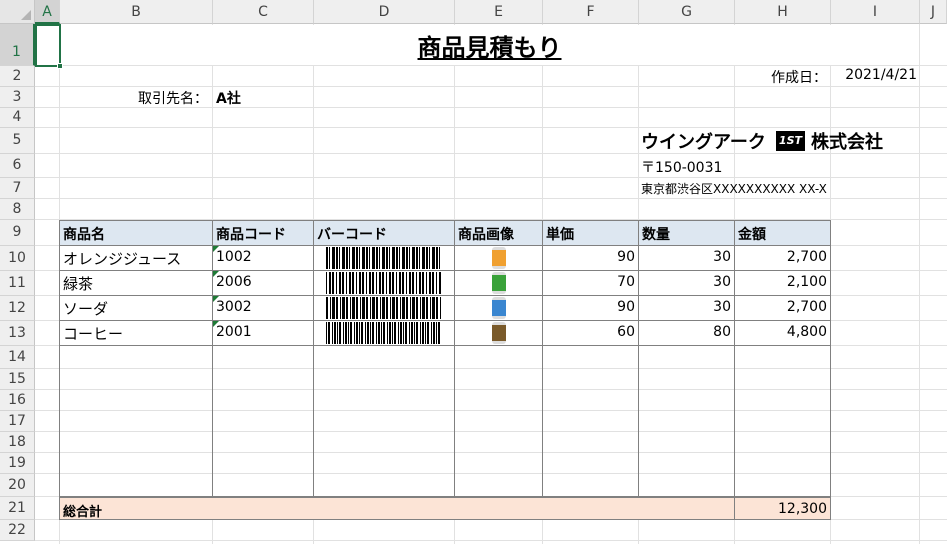  I want to click on row-header-4: 4, so click(17, 118).